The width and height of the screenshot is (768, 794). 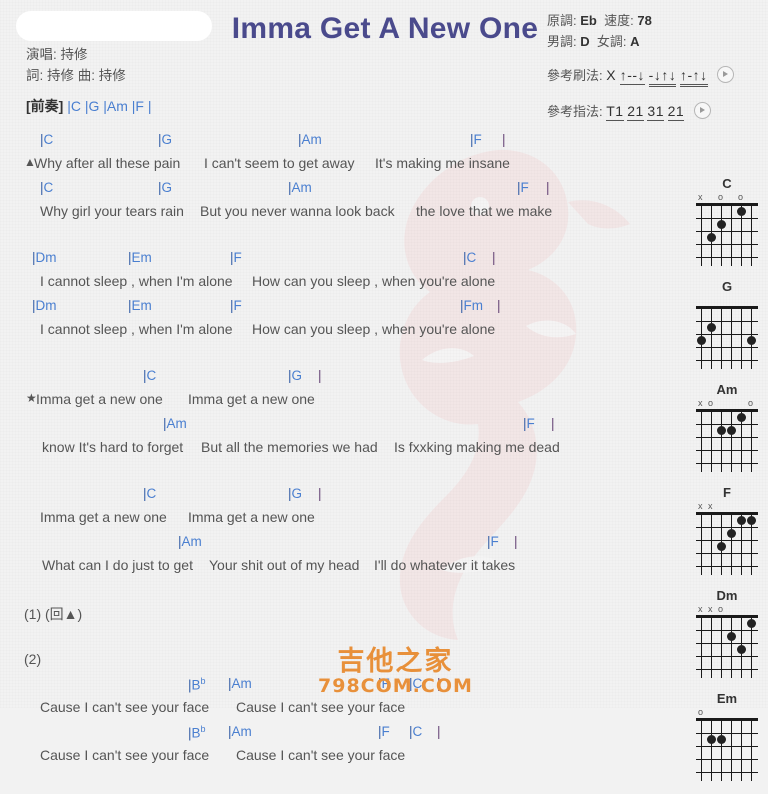 What do you see at coordinates (655, 112) in the screenshot?
I see `fingerstyle-group-3: 31` at bounding box center [655, 112].